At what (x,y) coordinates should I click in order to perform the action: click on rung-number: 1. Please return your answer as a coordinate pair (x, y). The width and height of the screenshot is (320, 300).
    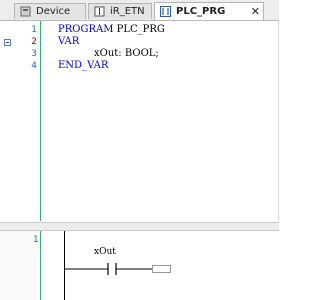
    Looking at the image, I should click on (36, 240).